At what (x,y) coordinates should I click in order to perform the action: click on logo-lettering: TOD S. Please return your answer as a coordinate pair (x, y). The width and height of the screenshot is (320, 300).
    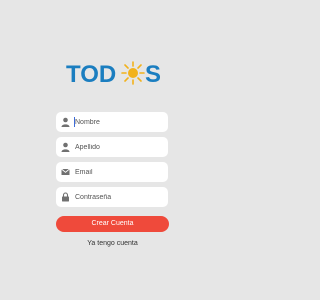
    Looking at the image, I should click on (113, 73).